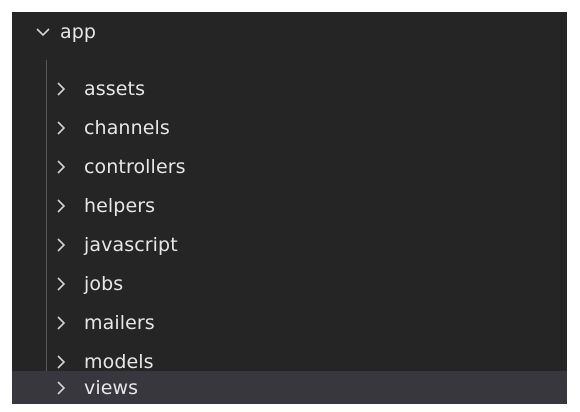 The width and height of the screenshot is (580, 412). I want to click on folder-label: mailers, so click(119, 322).